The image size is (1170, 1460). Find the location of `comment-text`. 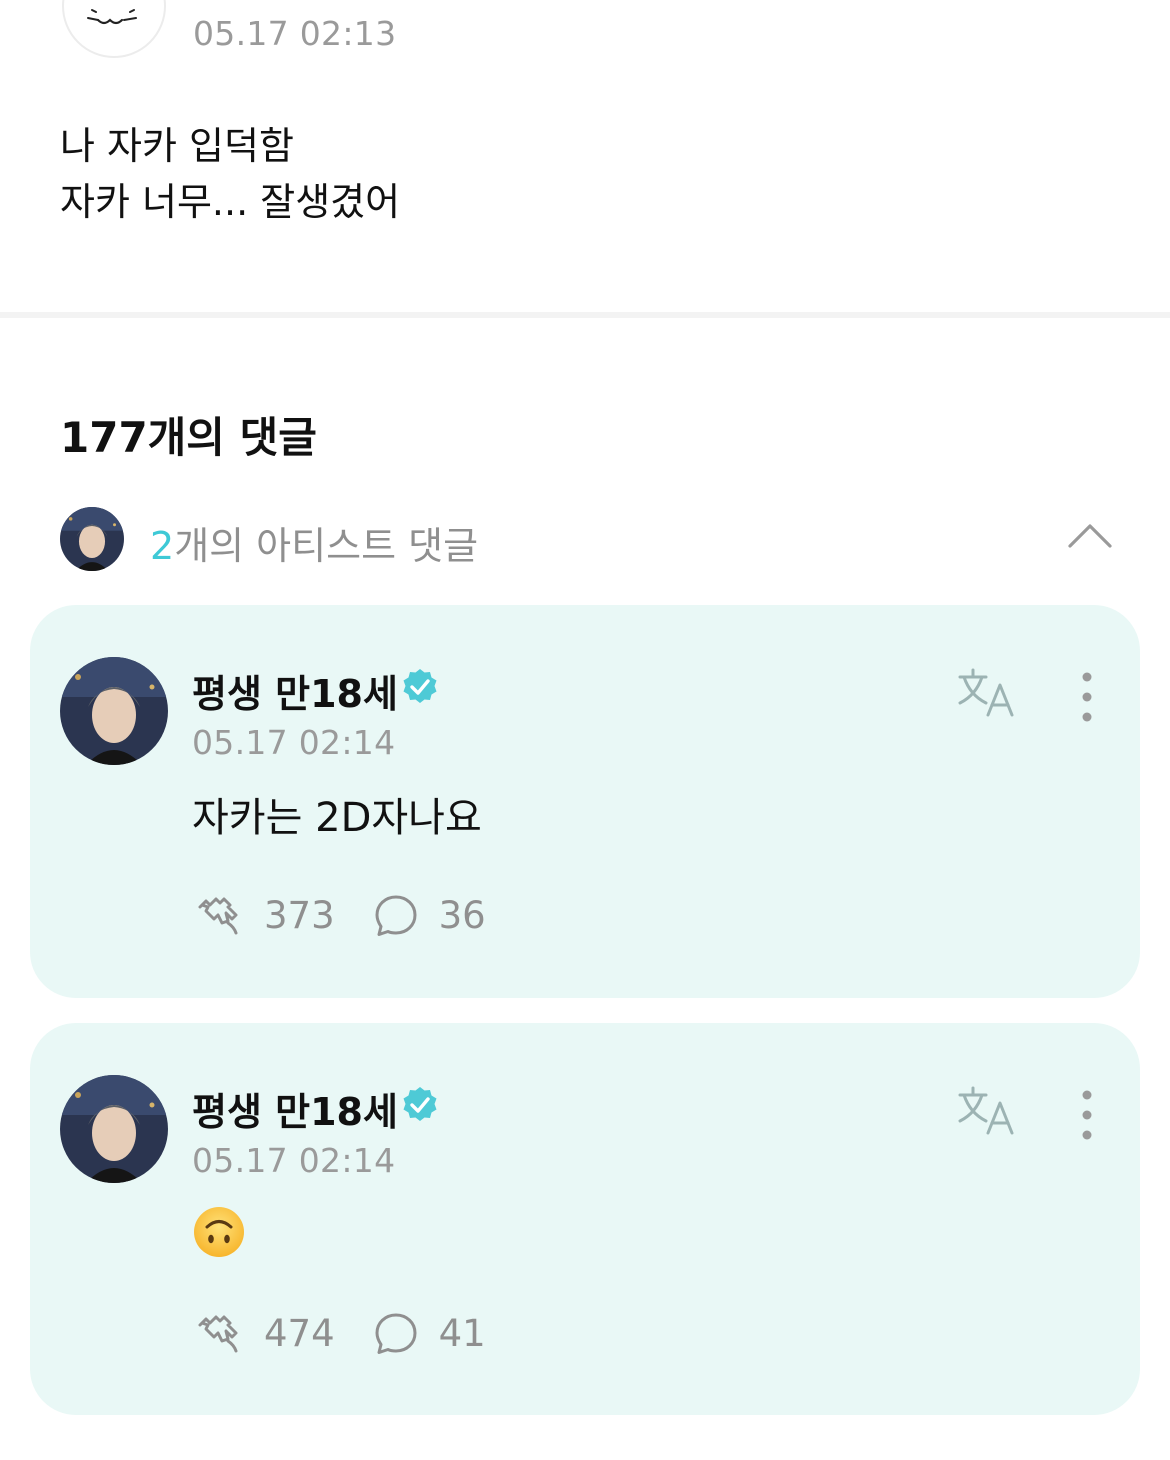

comment-text is located at coordinates (219, 1237).